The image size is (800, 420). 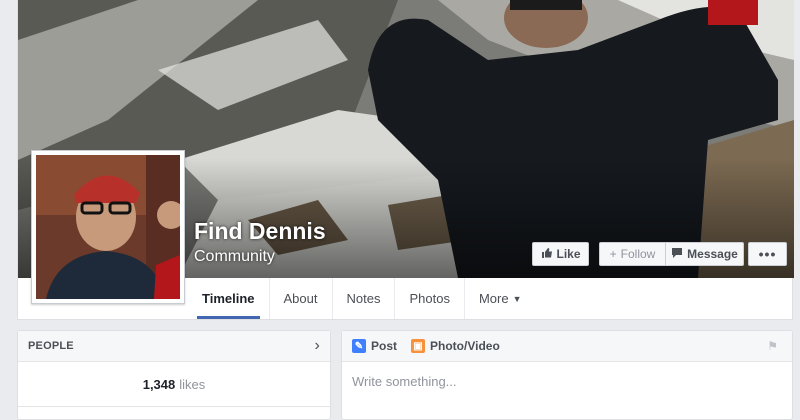 I want to click on photo-video-tab: ▣ Photo/Video, so click(x=455, y=346).